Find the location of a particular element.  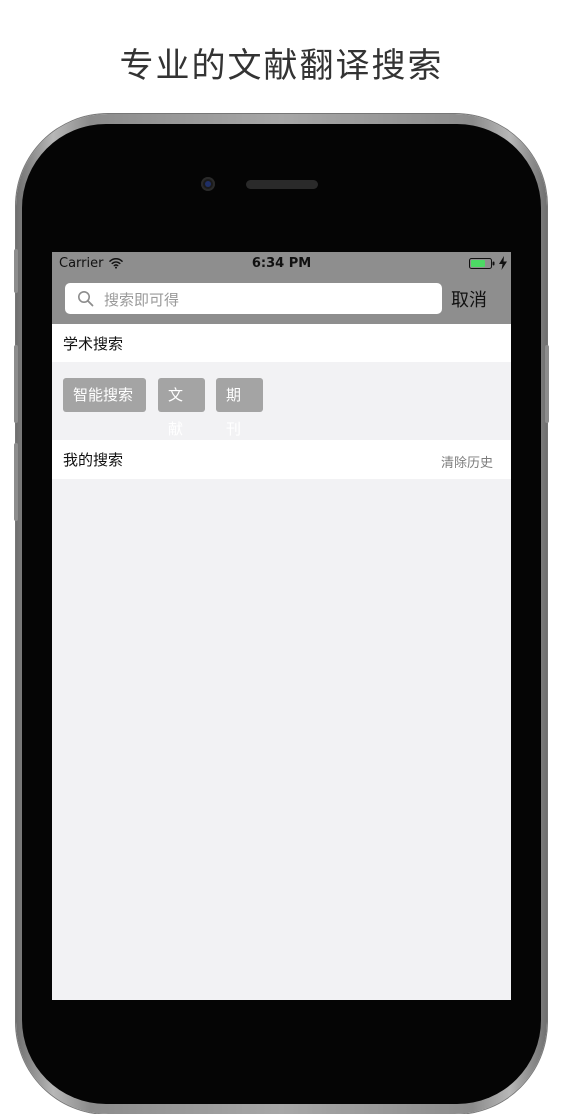

history-title: 我的搜索 is located at coordinates (93, 460).